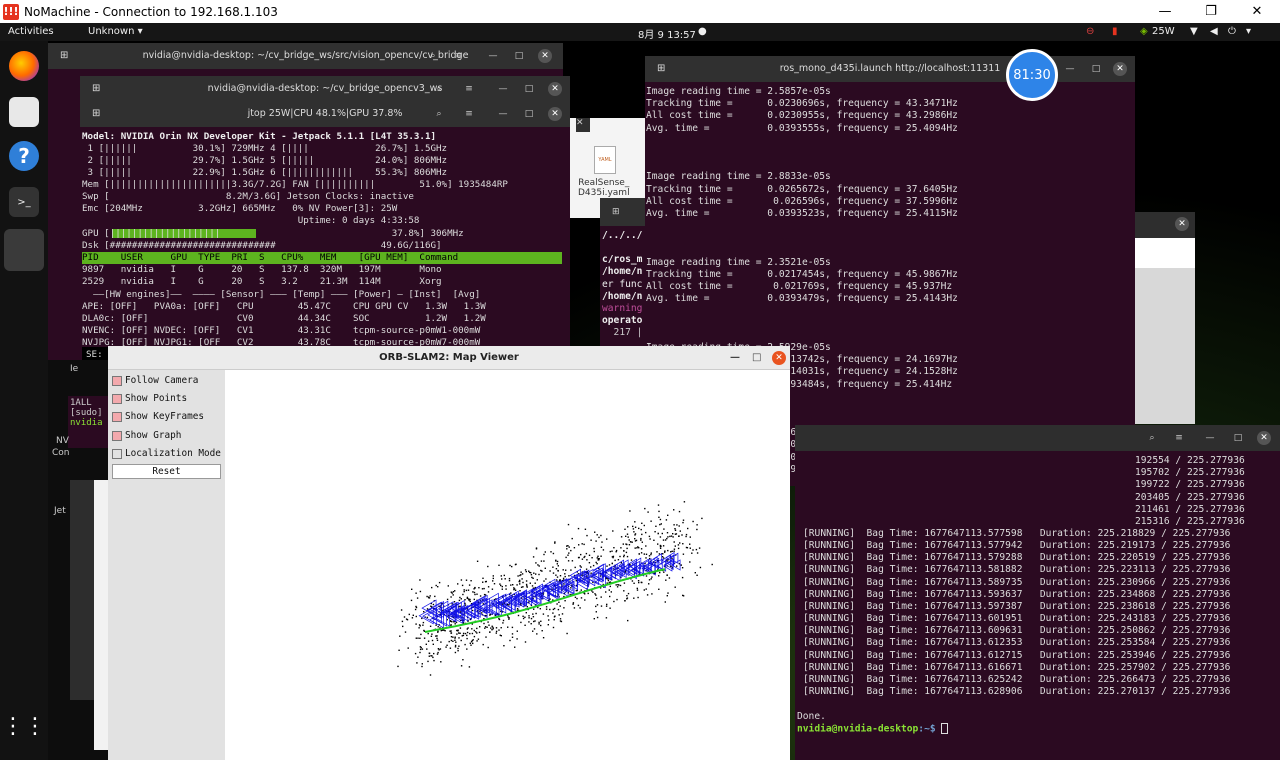 The height and width of the screenshot is (760, 1280). Describe the element at coordinates (115, 31) in the screenshot. I see `app-menu: Unknown ▾` at that location.